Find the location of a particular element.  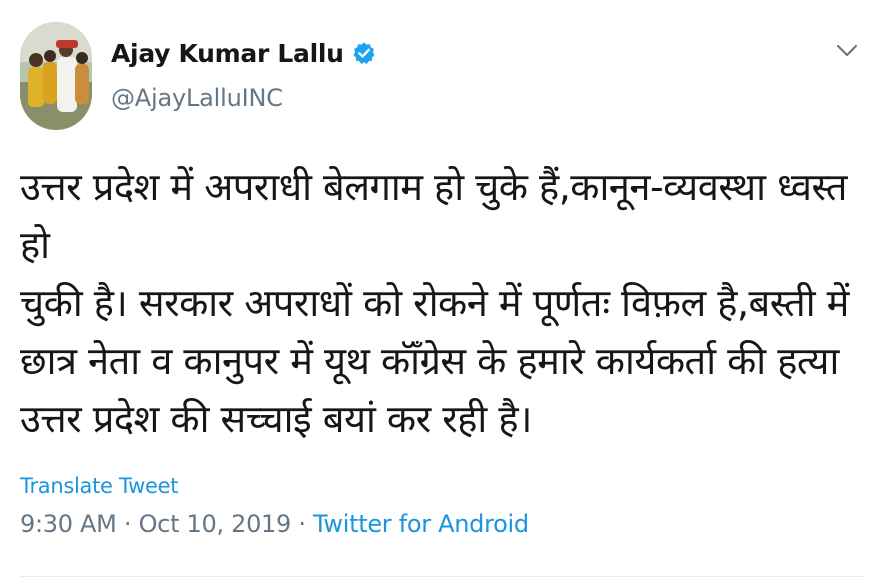

tweet-time: 9:30 AM is located at coordinates (68, 524).